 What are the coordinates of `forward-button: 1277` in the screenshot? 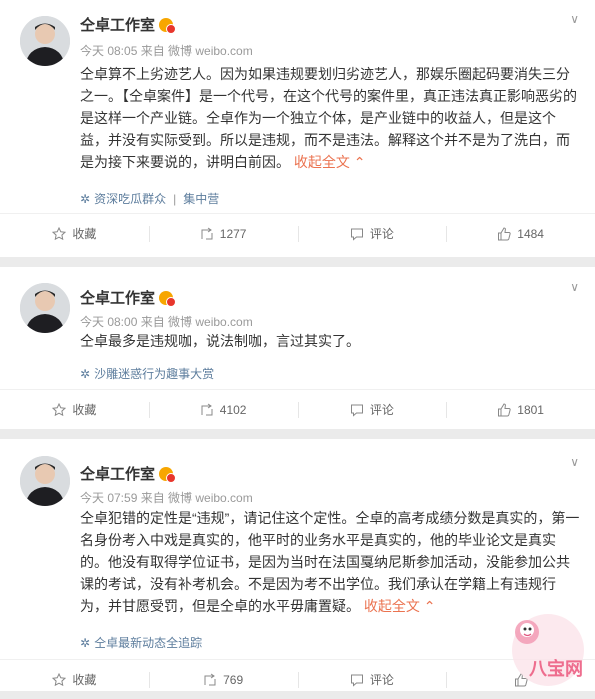 It's located at (223, 233).